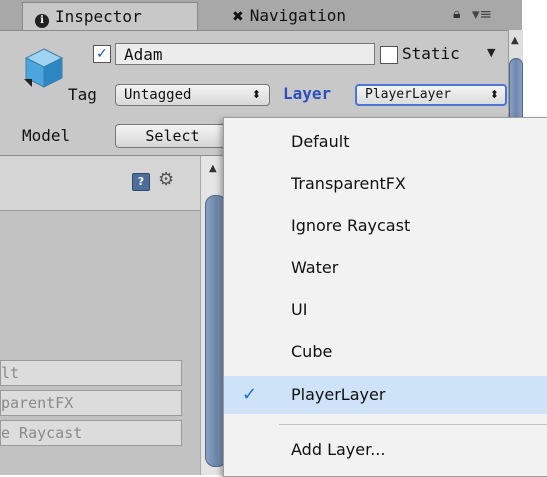 The height and width of the screenshot is (477, 547). What do you see at coordinates (100, 183) in the screenshot?
I see `background-header: ? ⚙` at bounding box center [100, 183].